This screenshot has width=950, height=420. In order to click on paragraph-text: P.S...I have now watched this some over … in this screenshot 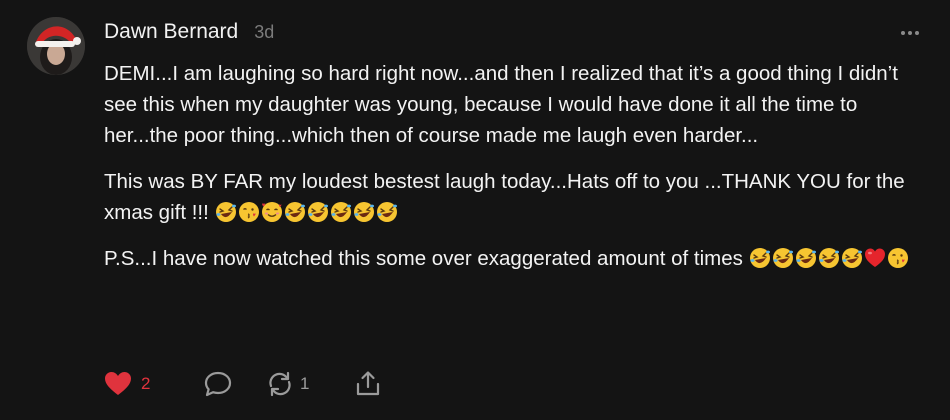, I will do `click(426, 258)`.